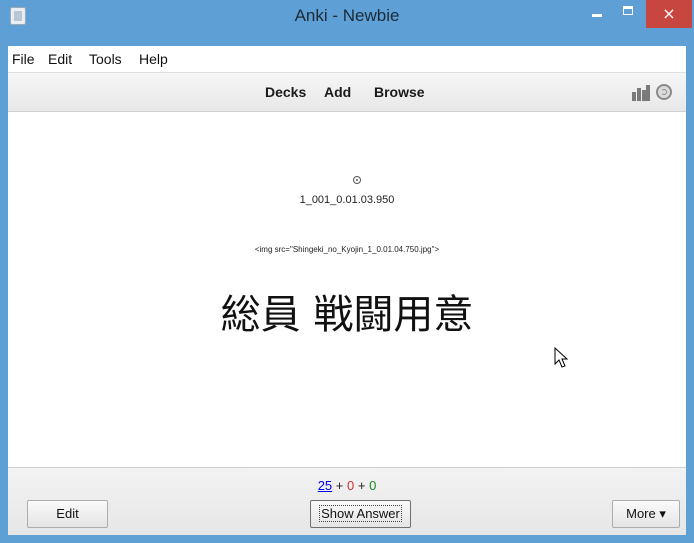  What do you see at coordinates (351, 485) in the screenshot?
I see `learn-count: 0` at bounding box center [351, 485].